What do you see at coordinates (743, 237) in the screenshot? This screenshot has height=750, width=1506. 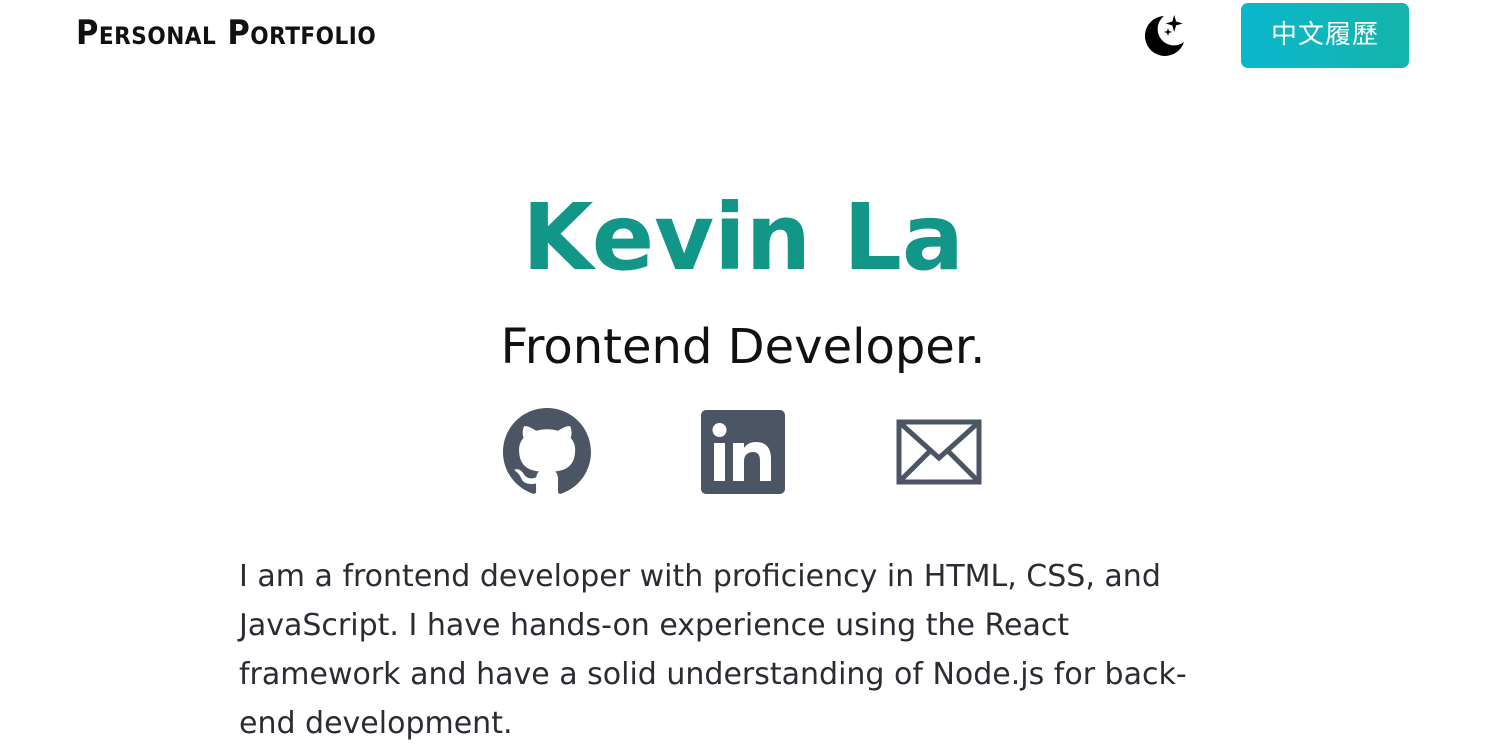 I see `hero-name: Kevin La` at bounding box center [743, 237].